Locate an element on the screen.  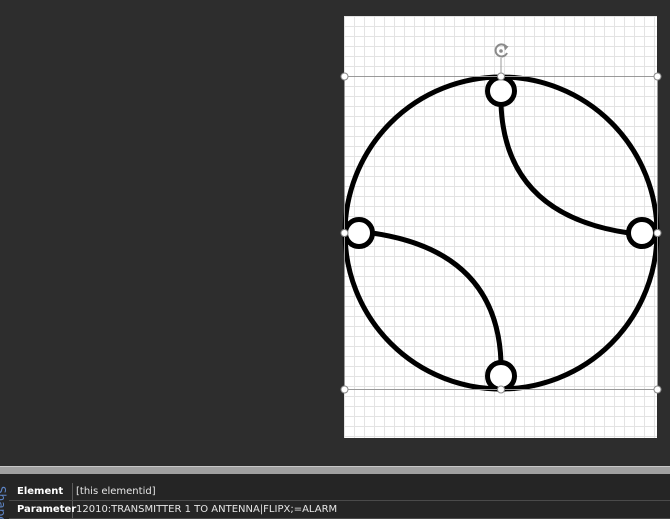
port-left is located at coordinates (359, 233).